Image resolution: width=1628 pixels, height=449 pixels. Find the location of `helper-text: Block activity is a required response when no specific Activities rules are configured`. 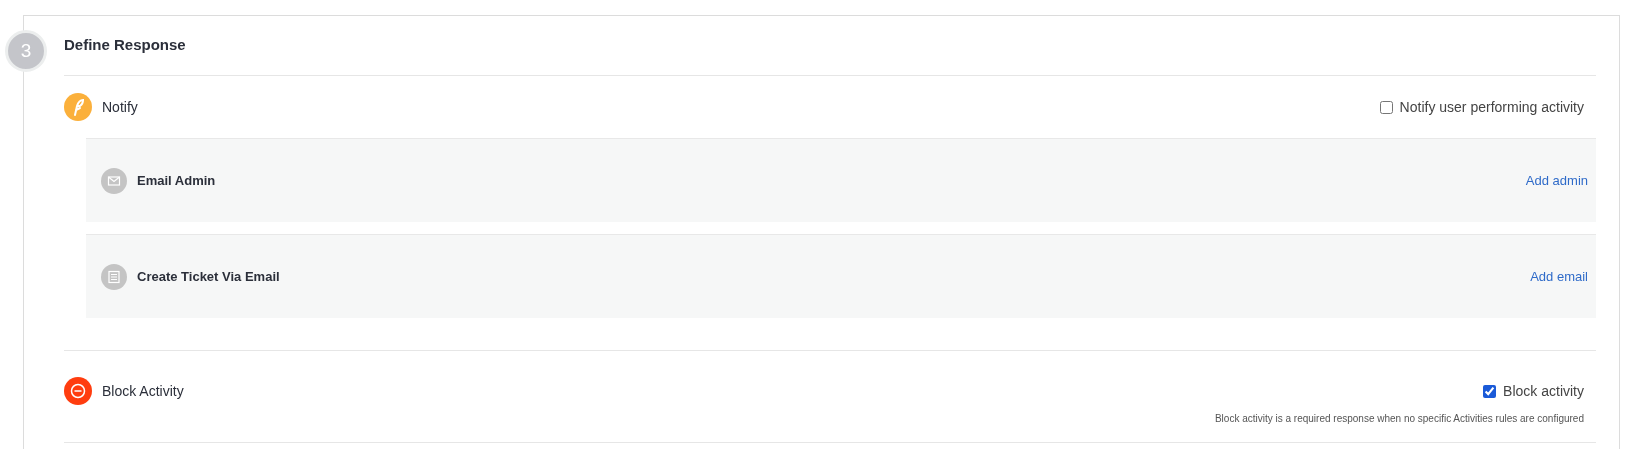

helper-text: Block activity is a required response when no specific Activities rules are configured is located at coordinates (1399, 419).